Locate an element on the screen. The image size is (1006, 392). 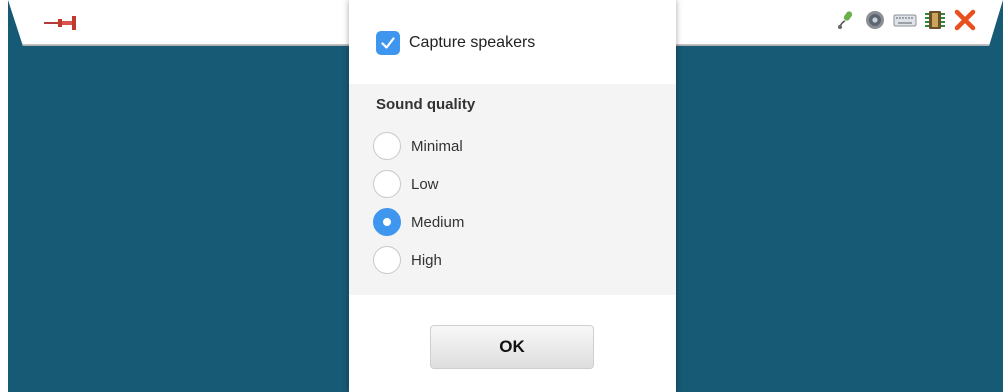
capture-speakers-checkbox is located at coordinates (388, 43).